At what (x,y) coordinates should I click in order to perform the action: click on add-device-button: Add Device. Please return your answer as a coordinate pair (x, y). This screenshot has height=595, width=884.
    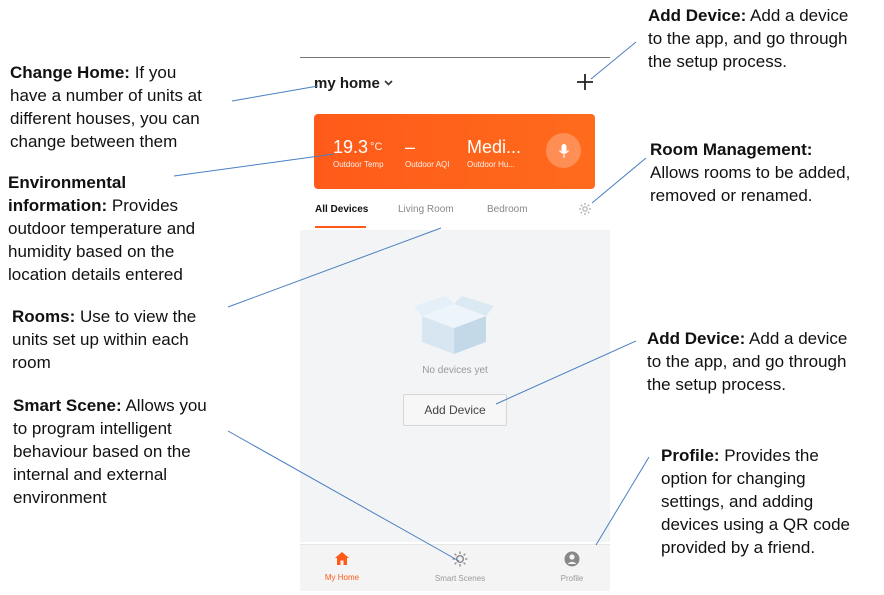
    Looking at the image, I should click on (455, 410).